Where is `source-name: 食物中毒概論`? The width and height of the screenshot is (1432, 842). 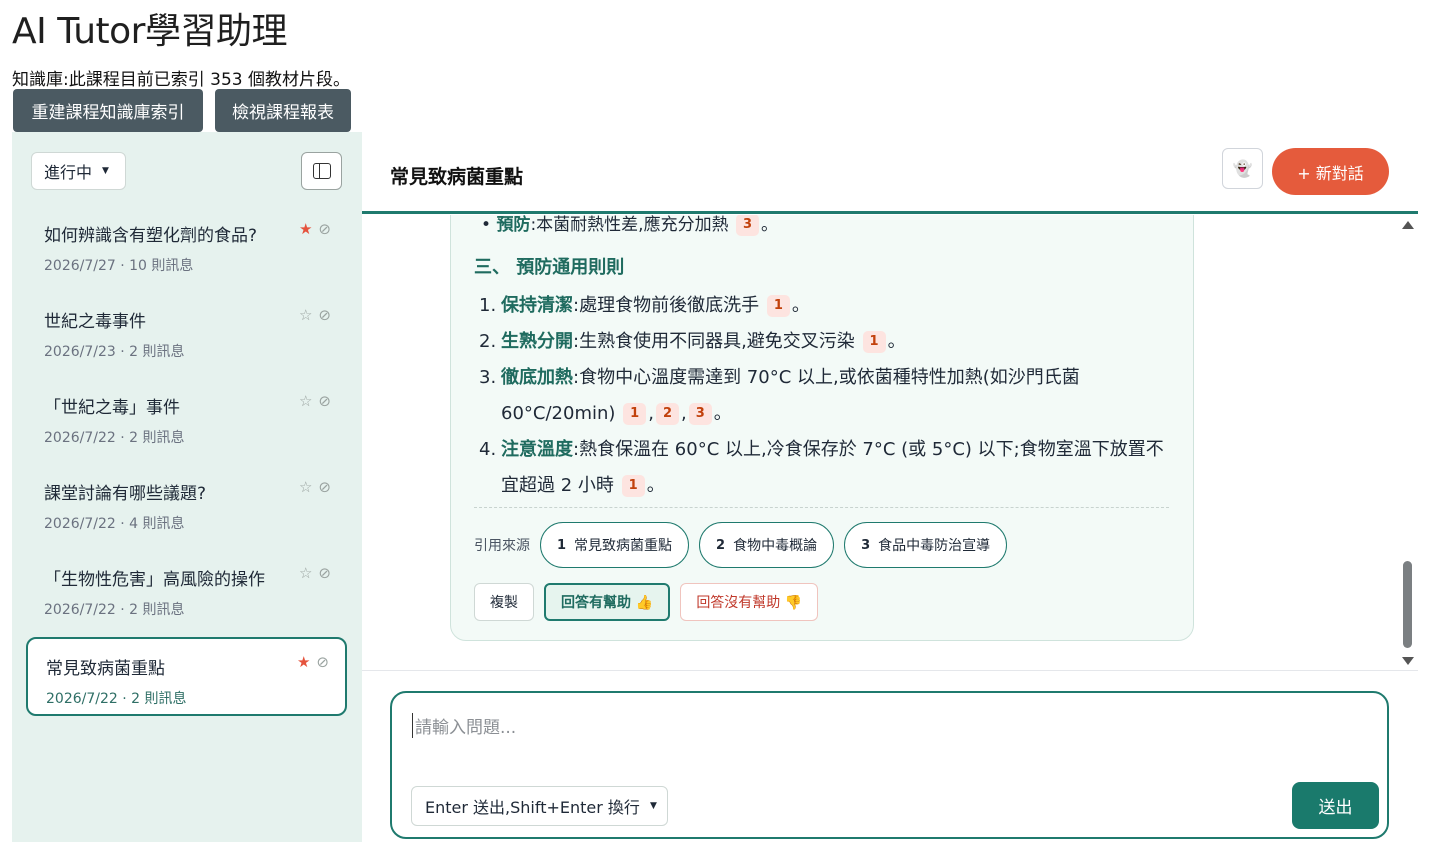 source-name: 食物中毒概論 is located at coordinates (775, 546).